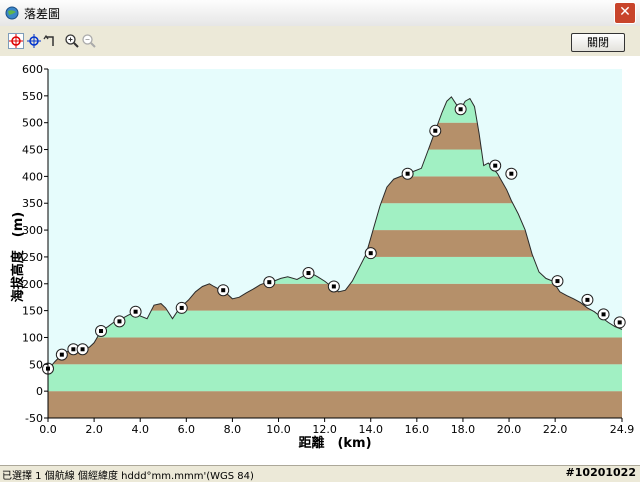  Describe the element at coordinates (622, 429) in the screenshot. I see `x-tick-label: 24.9` at that location.